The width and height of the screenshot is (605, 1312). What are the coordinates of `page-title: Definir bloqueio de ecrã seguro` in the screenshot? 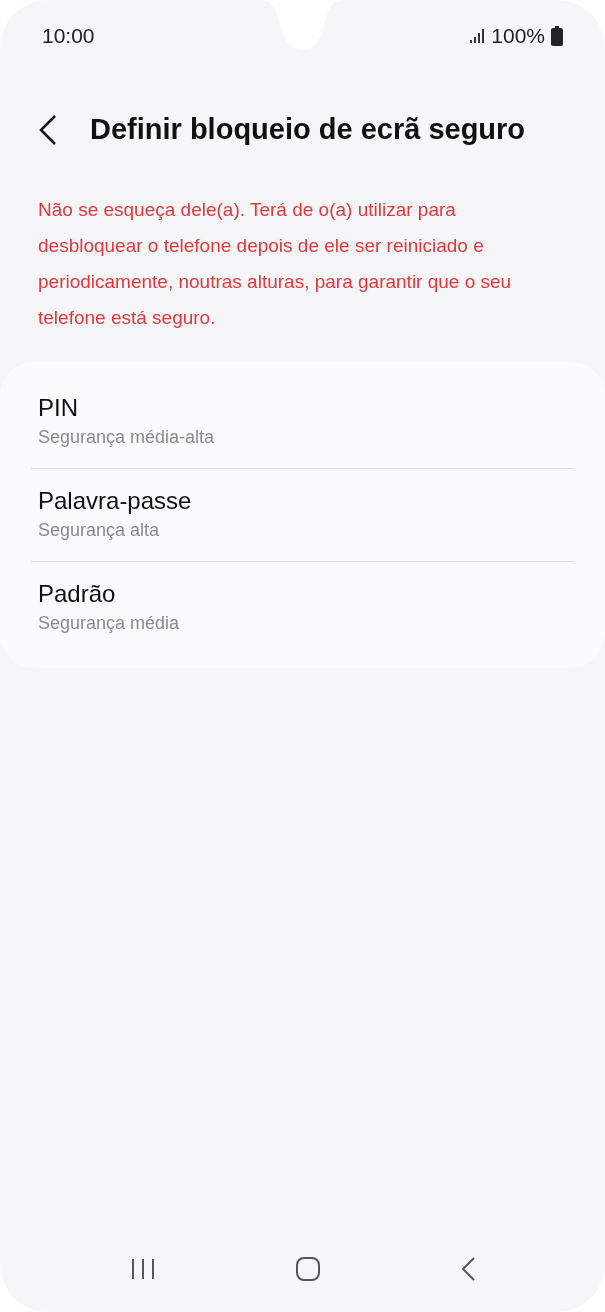 It's located at (308, 129).